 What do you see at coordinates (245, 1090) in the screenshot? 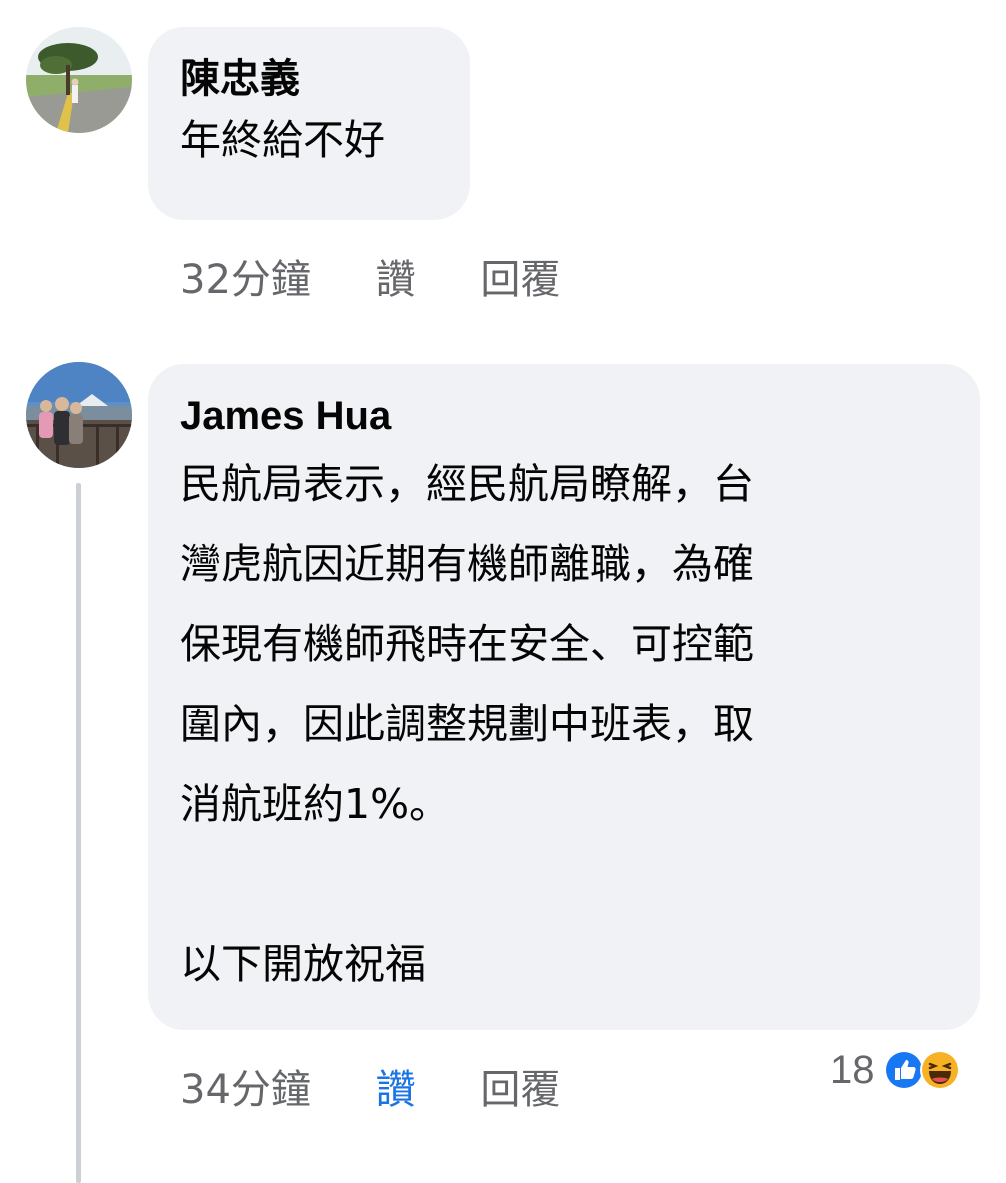
I see `comment-timestamp: 34分鐘` at bounding box center [245, 1090].